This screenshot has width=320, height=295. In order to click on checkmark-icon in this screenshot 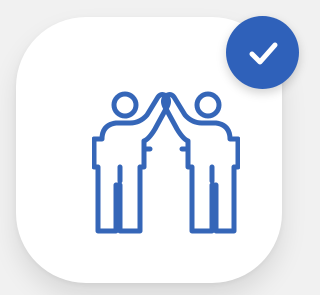, I will do `click(263, 53)`.